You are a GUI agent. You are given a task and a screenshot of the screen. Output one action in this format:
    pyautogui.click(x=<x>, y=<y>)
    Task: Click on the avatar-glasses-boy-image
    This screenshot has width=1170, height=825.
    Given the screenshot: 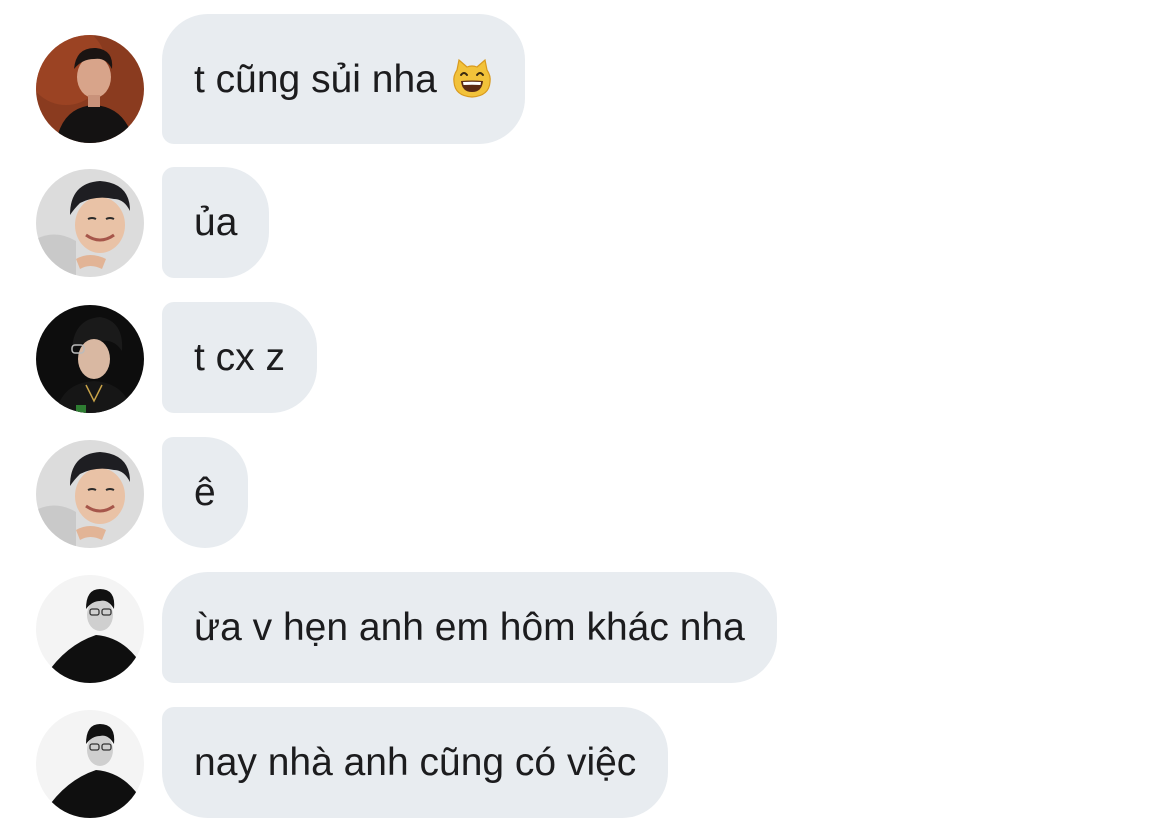 What is the action you would take?
    pyautogui.click(x=90, y=359)
    